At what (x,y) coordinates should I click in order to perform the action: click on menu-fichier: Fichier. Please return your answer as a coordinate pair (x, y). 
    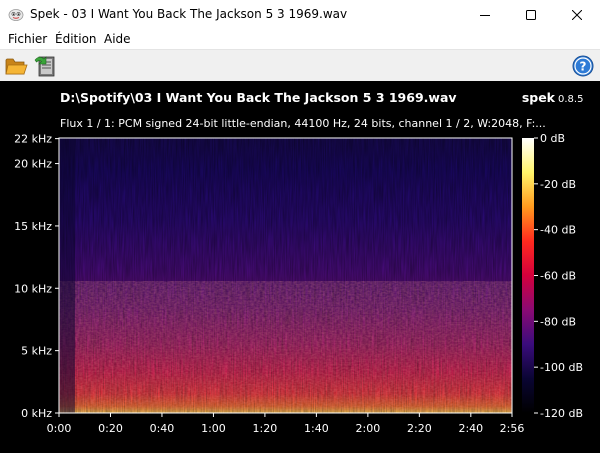
    Looking at the image, I should click on (27, 39).